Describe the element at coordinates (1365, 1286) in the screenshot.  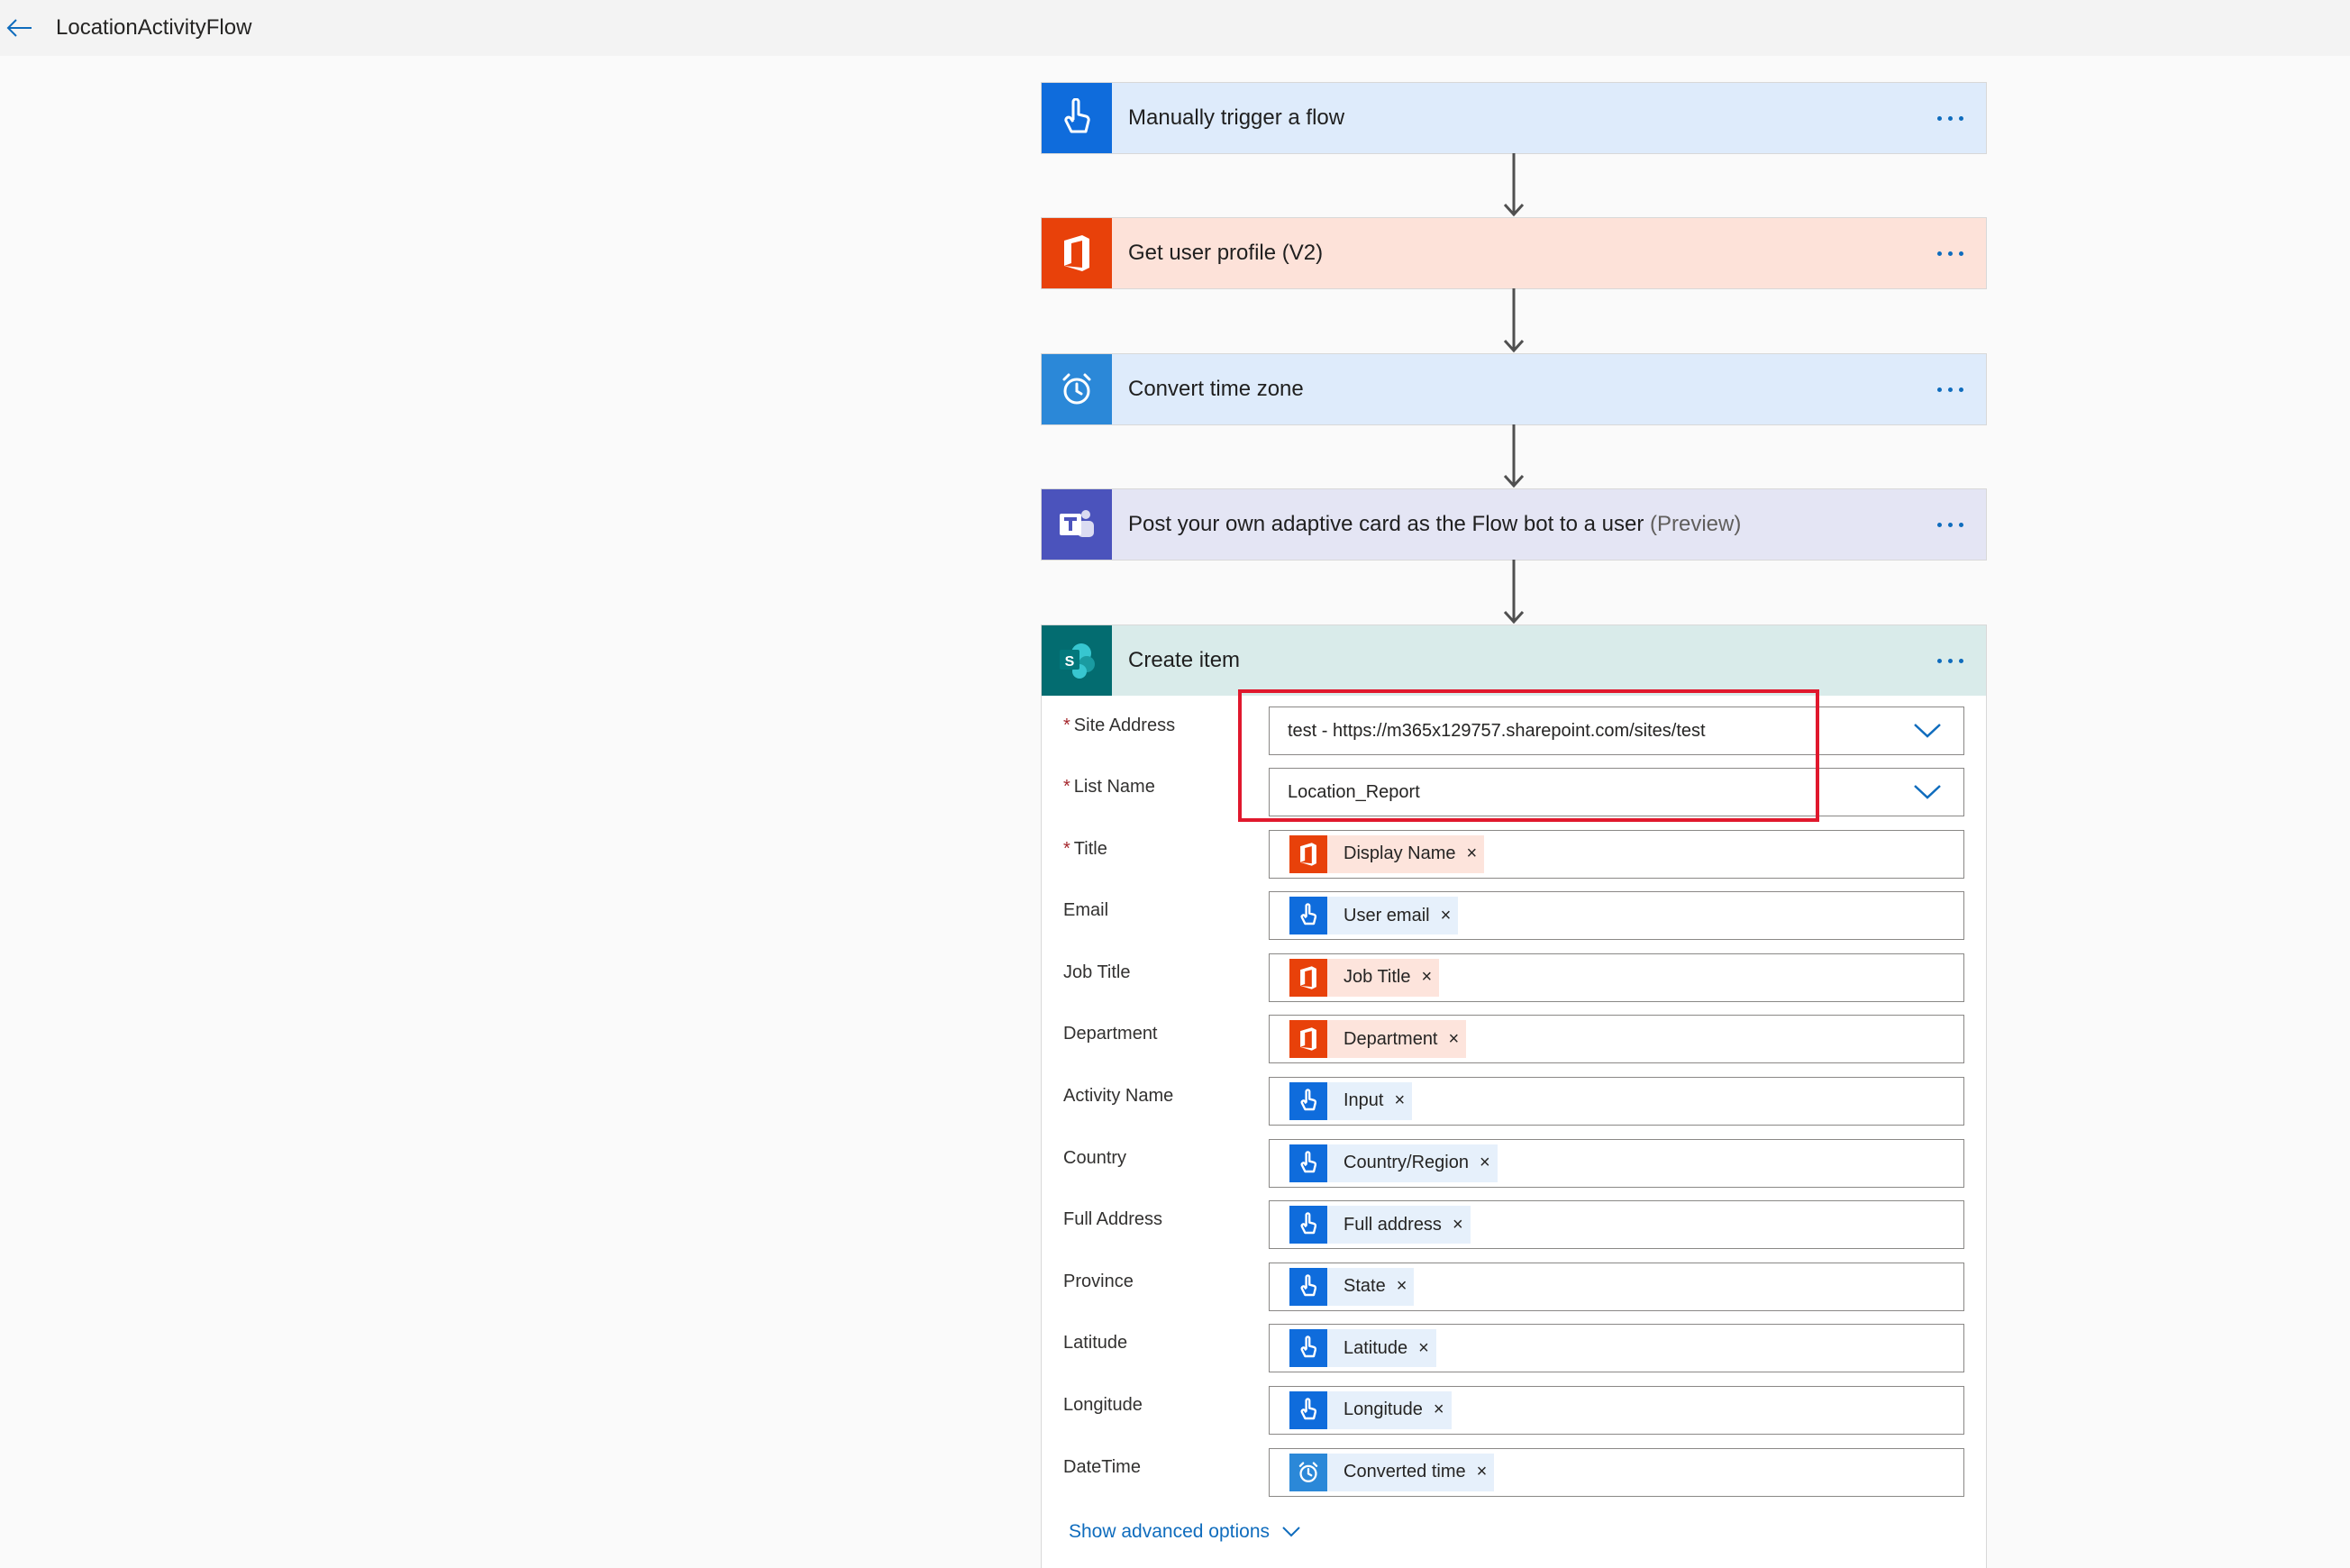
I see `token-label: State` at that location.